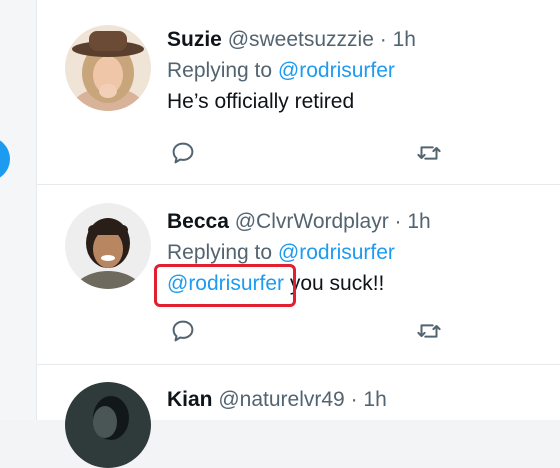 This screenshot has height=468, width=560. I want to click on tweet-text: @rodrisurfer you suck!!, so click(353, 285).